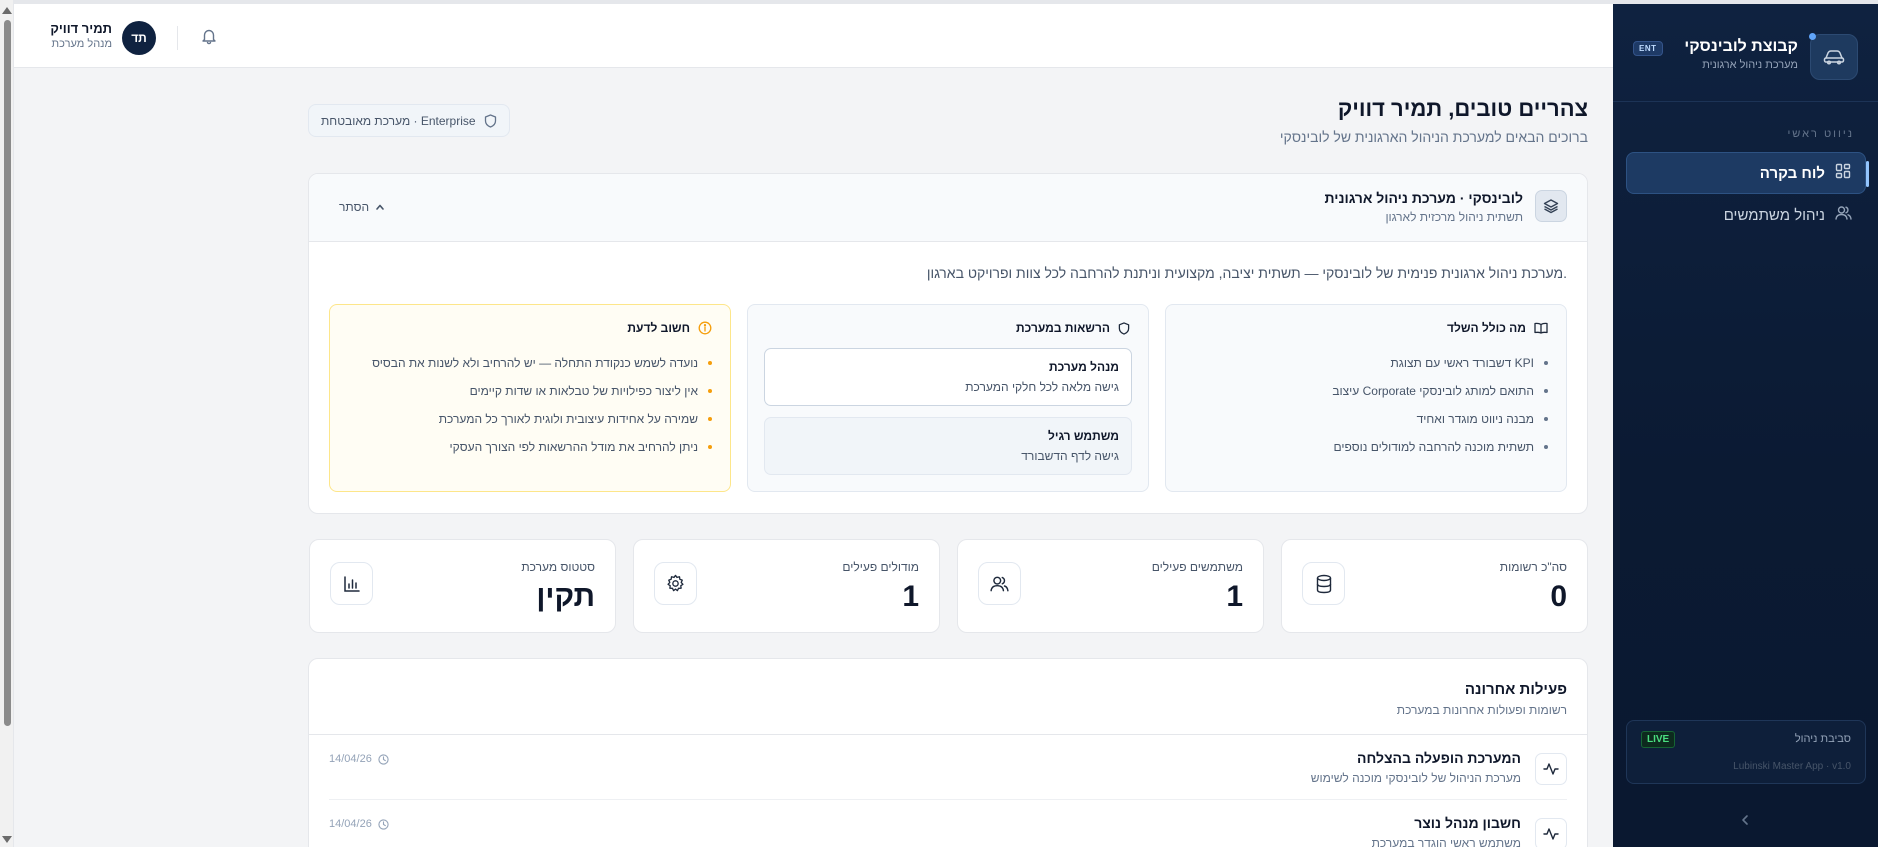 This screenshot has height=847, width=1878. Describe the element at coordinates (1792, 766) in the screenshot. I see `app-version: Lubinski Master App · v1.0` at that location.